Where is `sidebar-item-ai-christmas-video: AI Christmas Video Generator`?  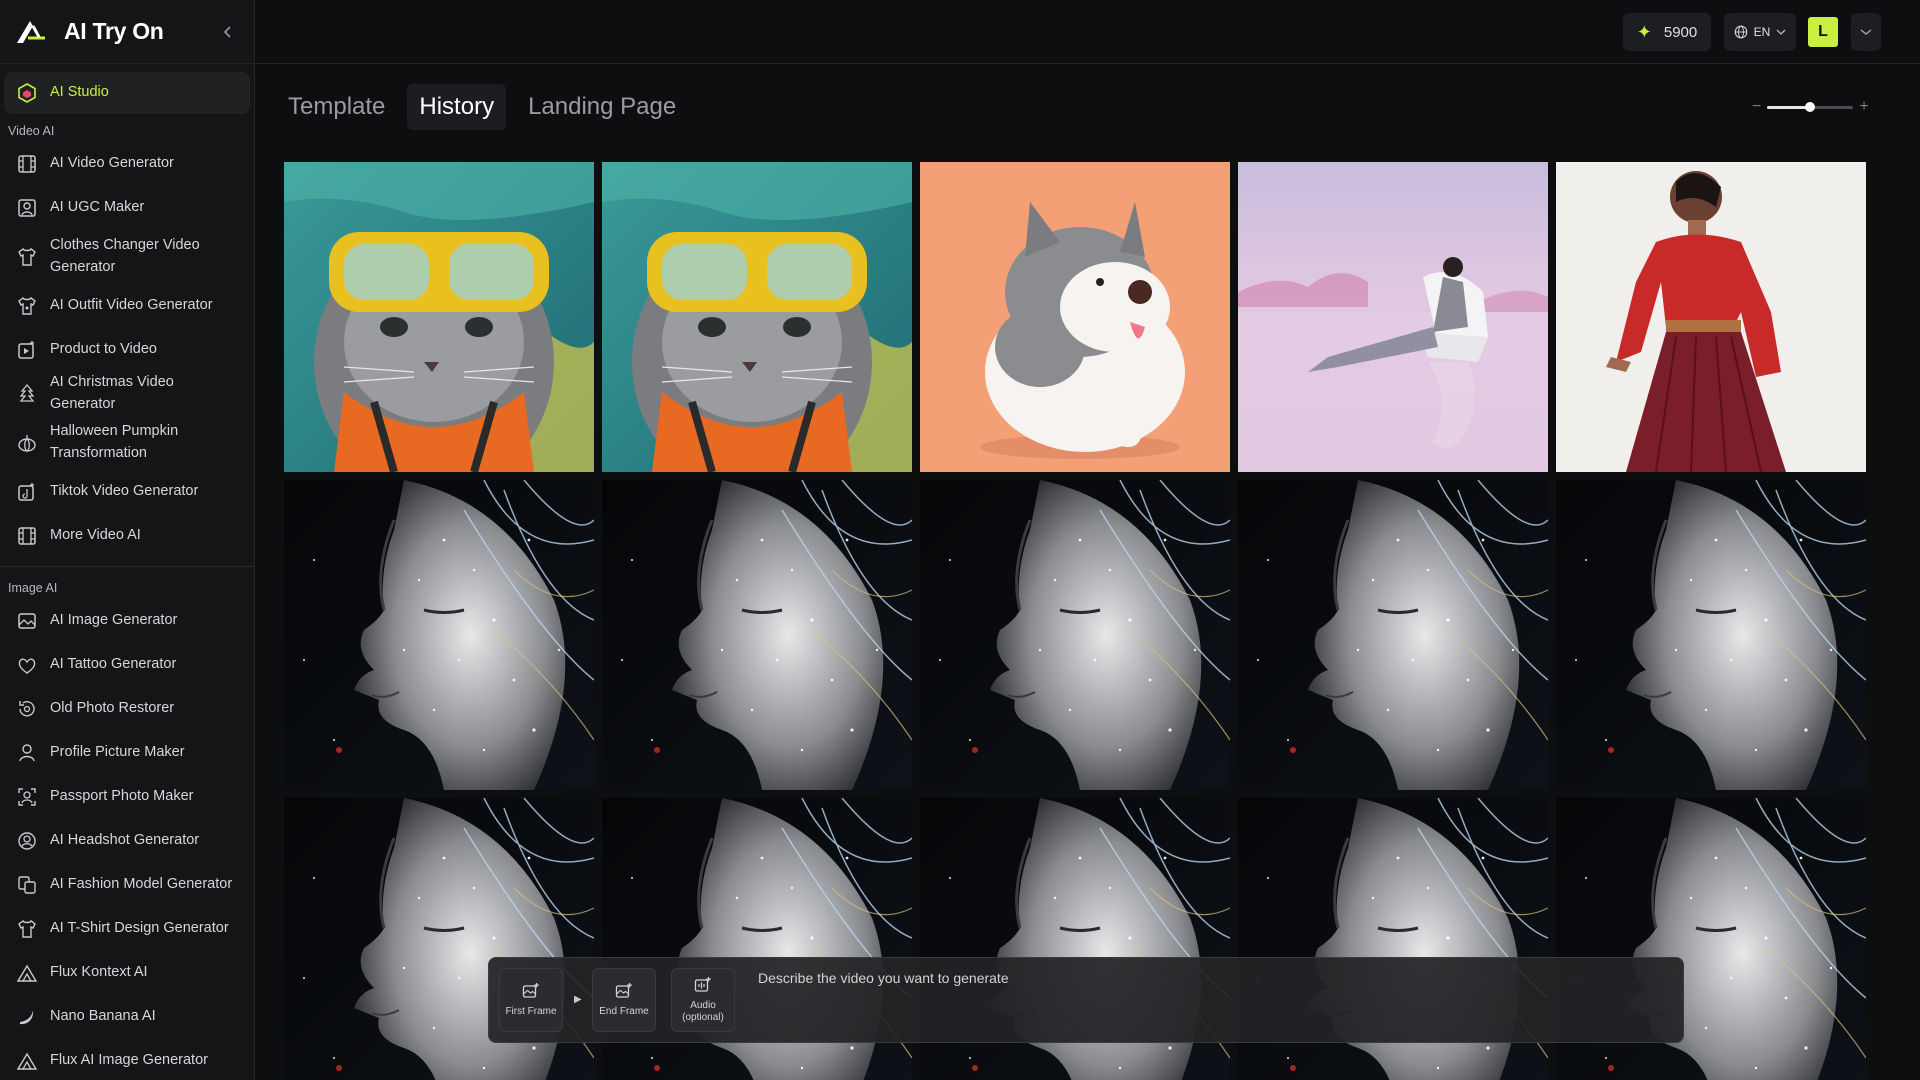 sidebar-item-ai-christmas-video: AI Christmas Video Generator is located at coordinates (127, 394).